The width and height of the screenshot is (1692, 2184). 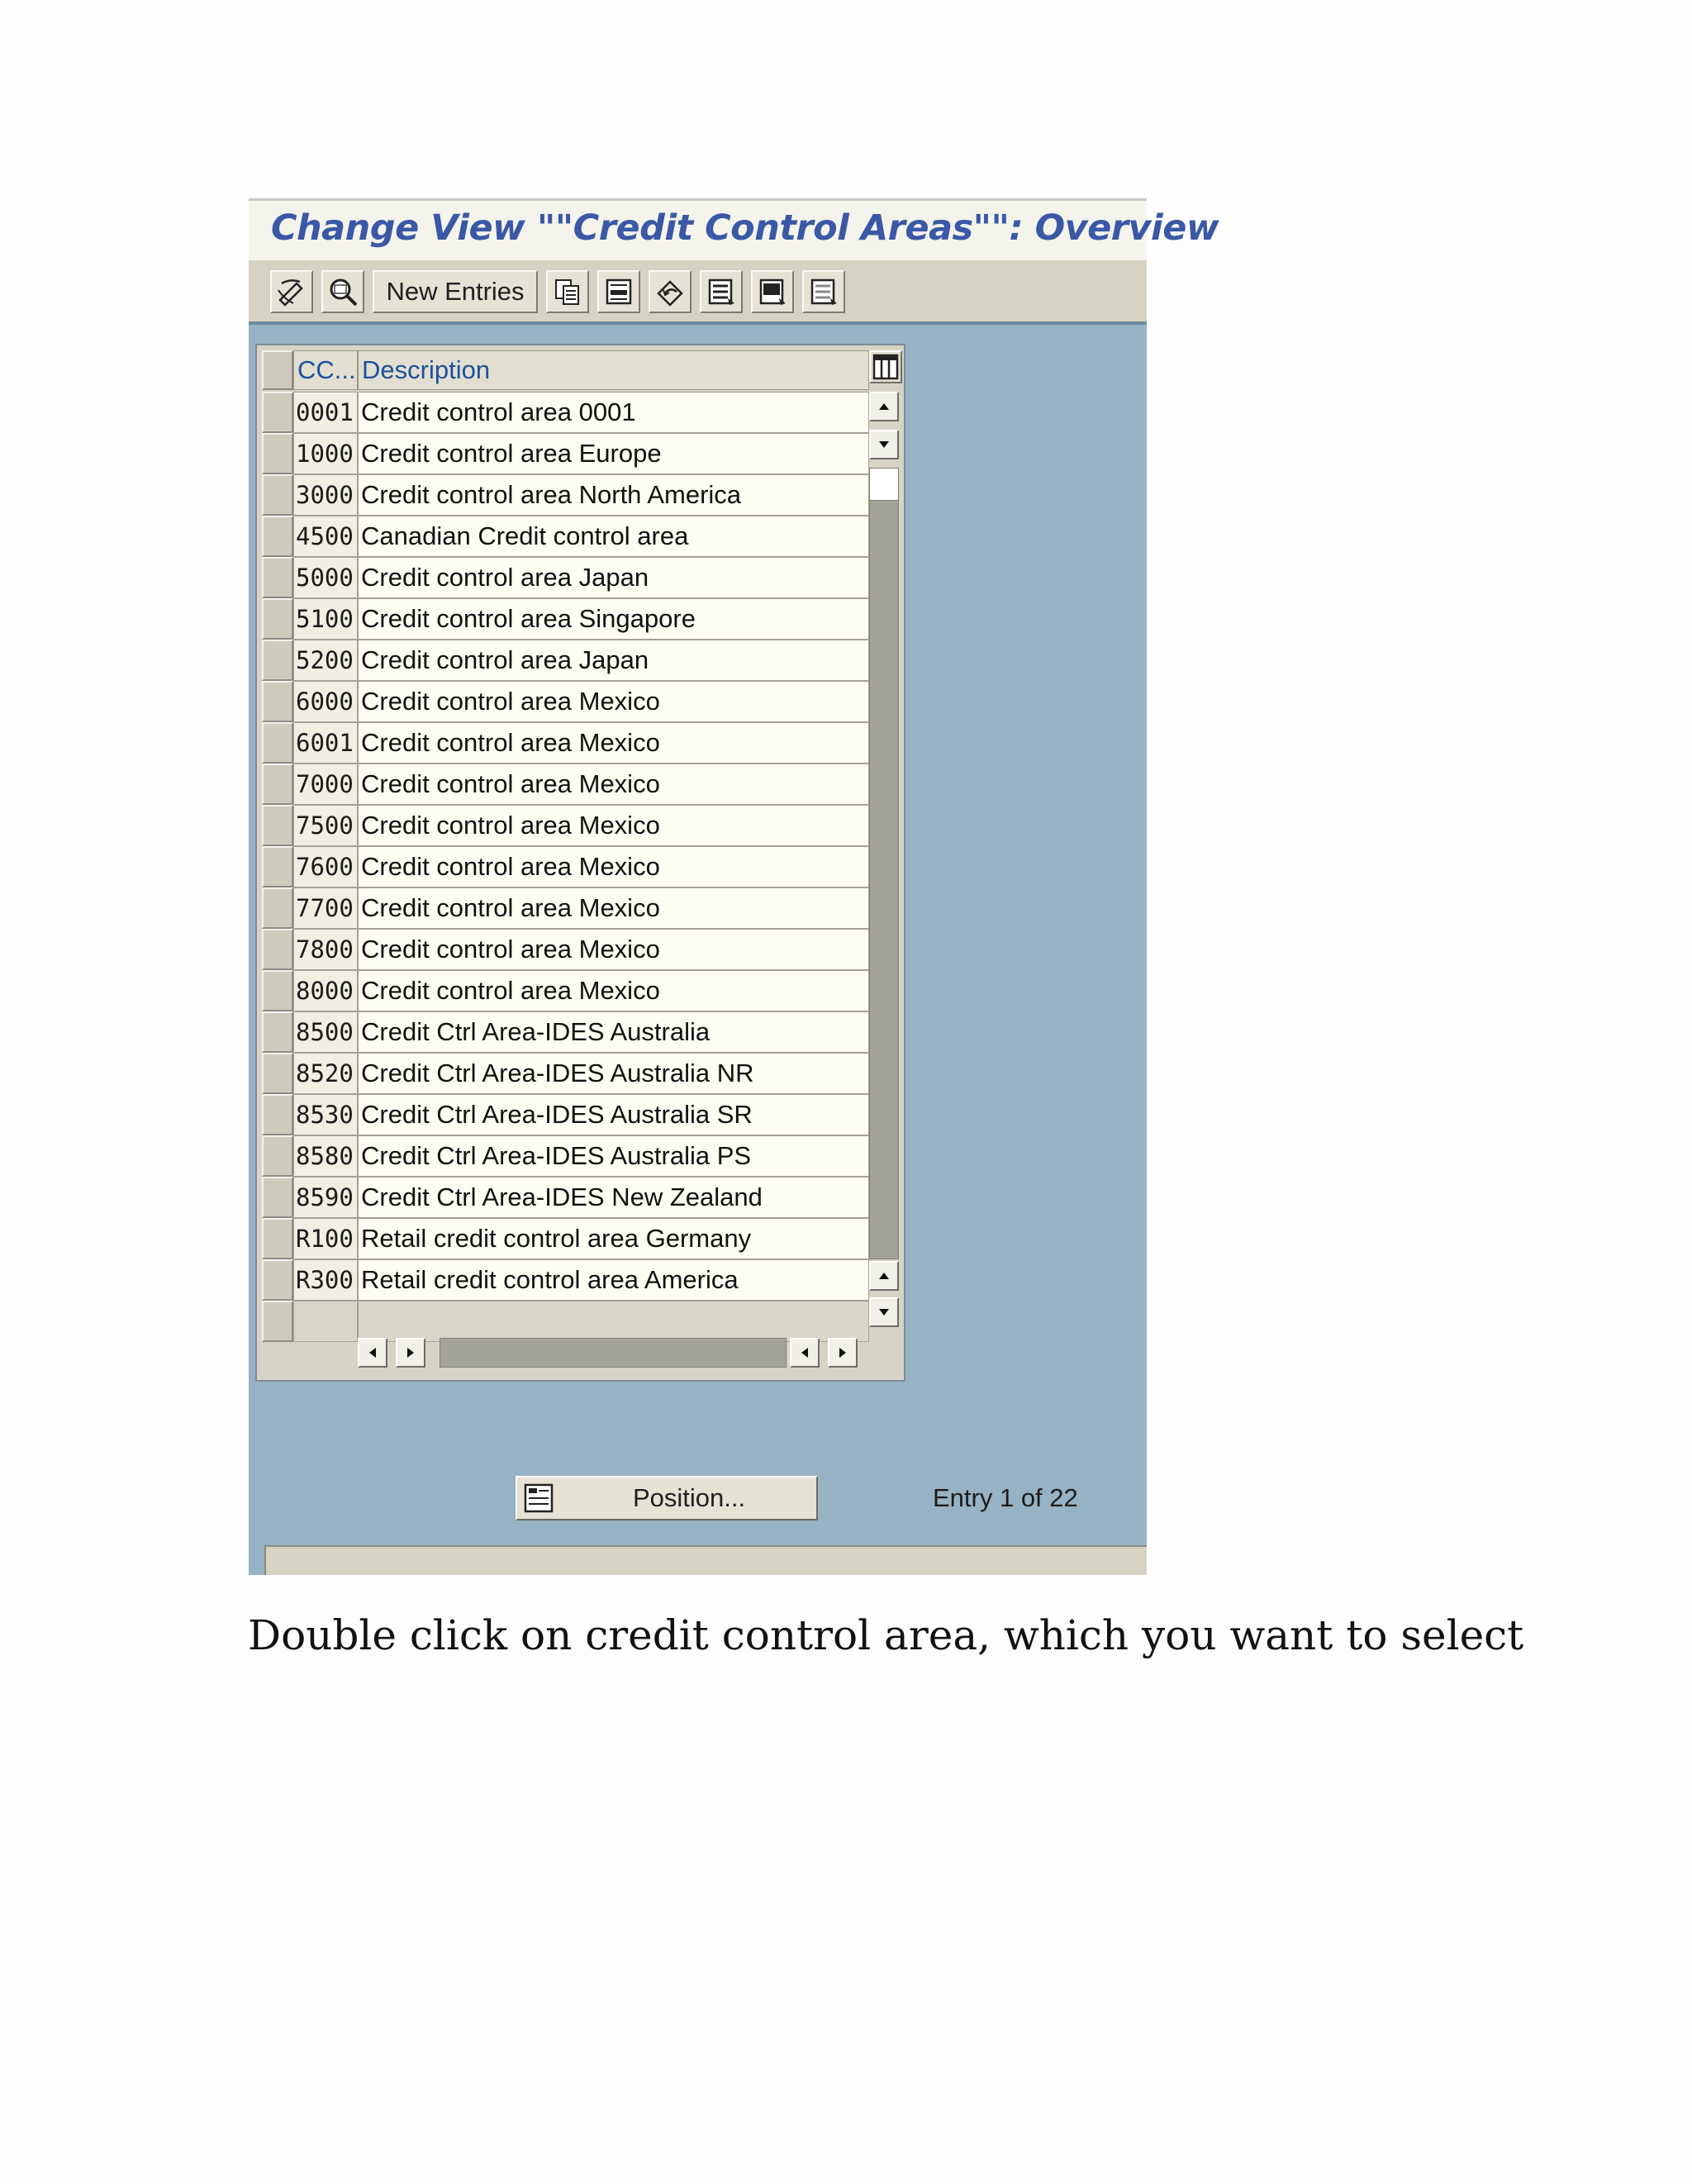 What do you see at coordinates (325, 1156) in the screenshot?
I see `cell-cc-code: 8580` at bounding box center [325, 1156].